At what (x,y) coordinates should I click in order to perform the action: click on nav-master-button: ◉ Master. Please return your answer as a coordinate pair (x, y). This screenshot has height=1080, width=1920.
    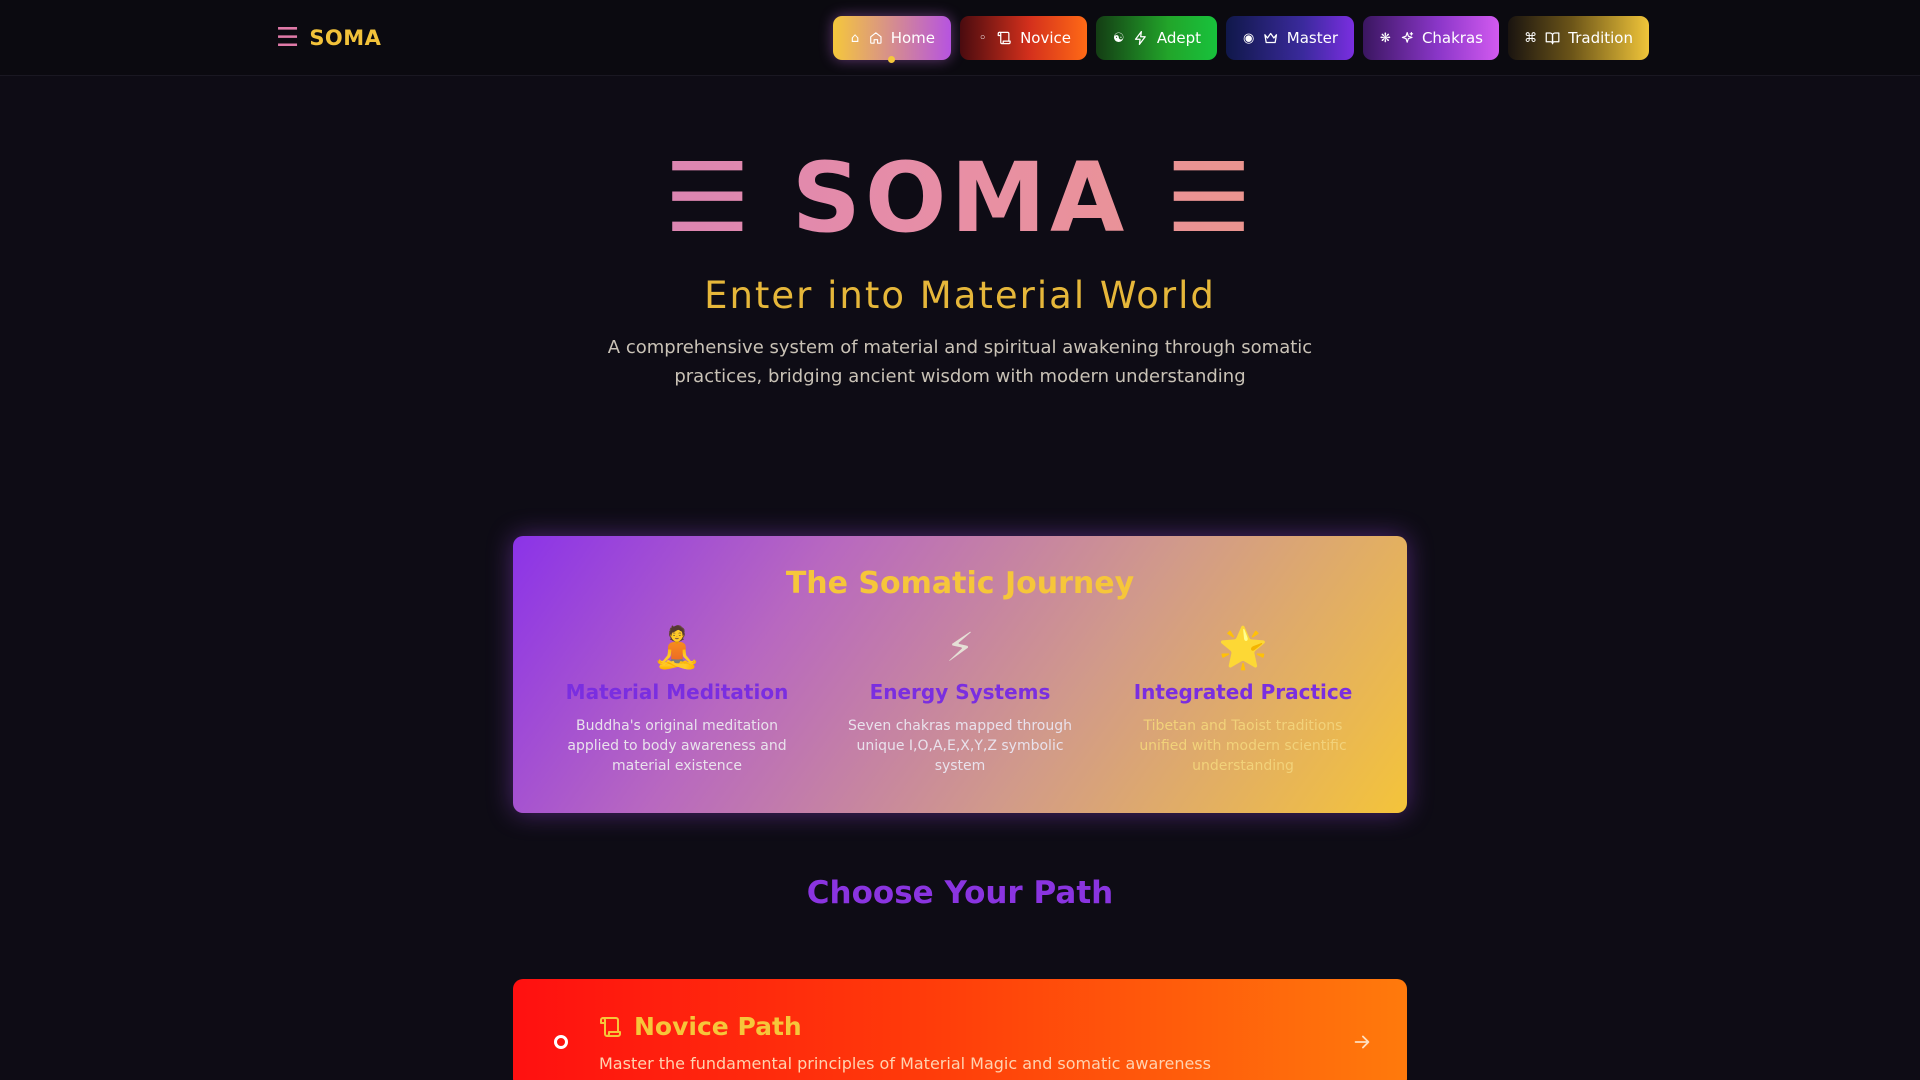
    Looking at the image, I should click on (1290, 38).